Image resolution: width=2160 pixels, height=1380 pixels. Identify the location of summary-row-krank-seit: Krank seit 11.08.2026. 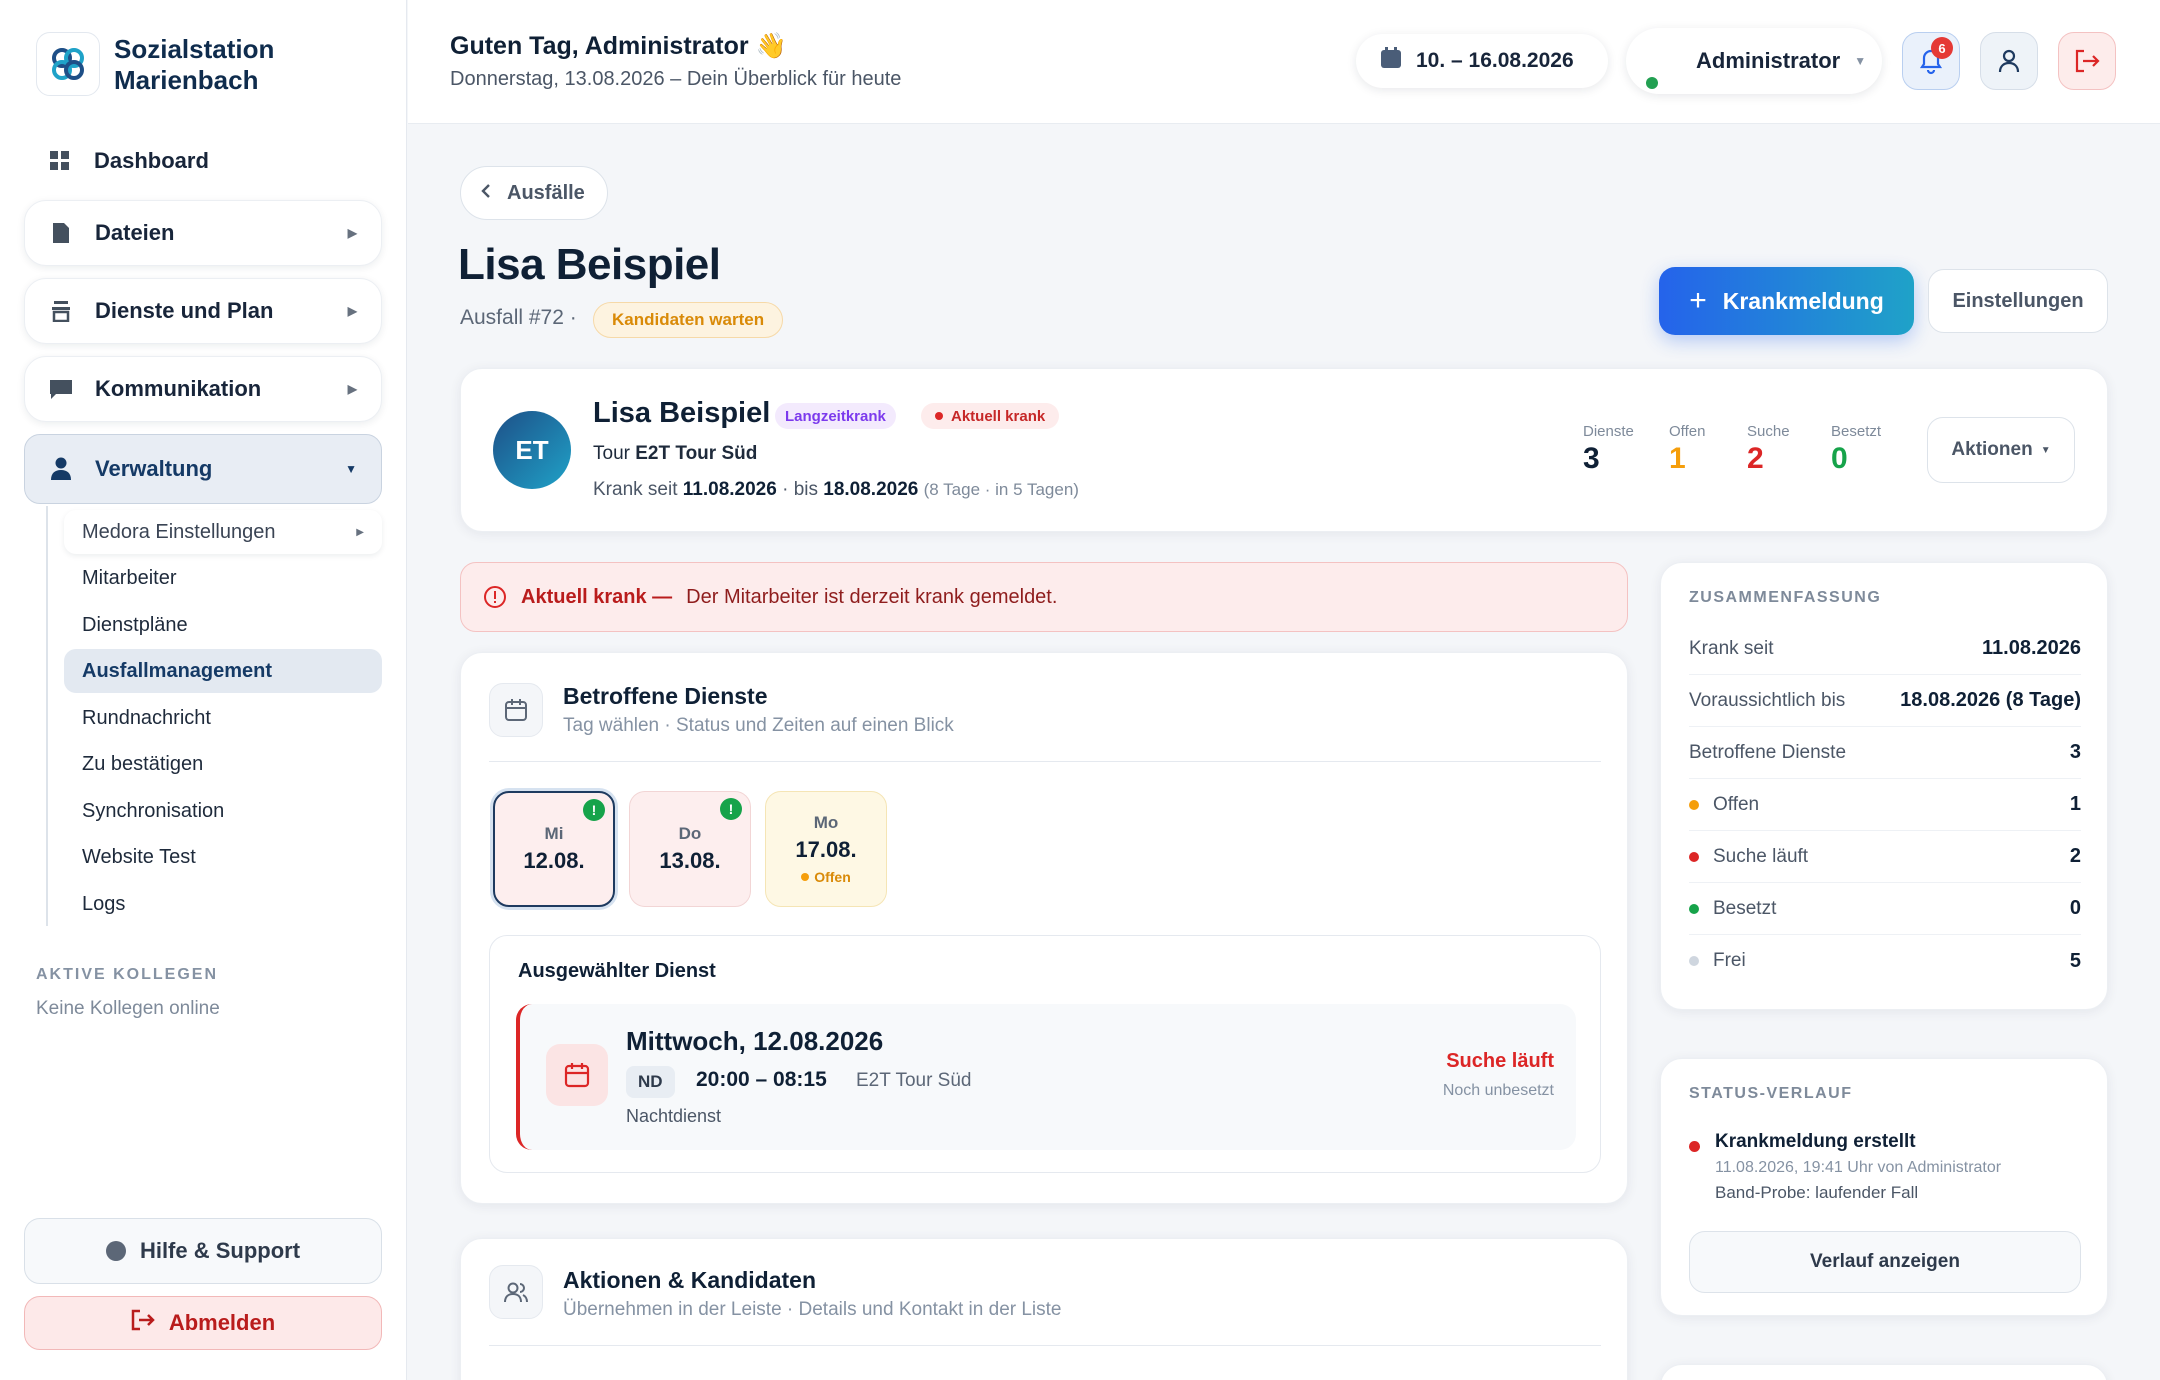
(1885, 649).